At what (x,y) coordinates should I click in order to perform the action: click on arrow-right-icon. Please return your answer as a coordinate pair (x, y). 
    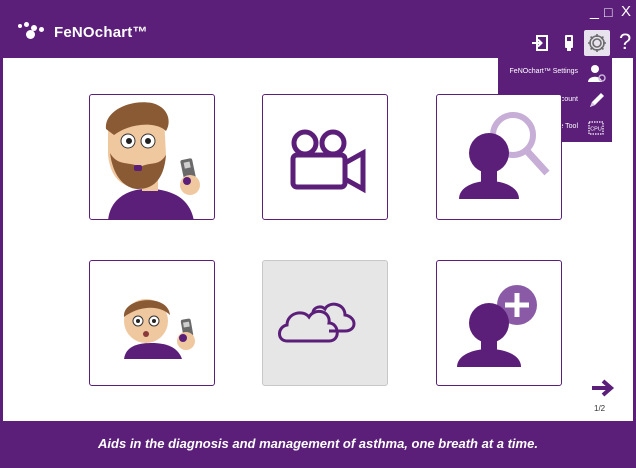
    Looking at the image, I should click on (603, 388).